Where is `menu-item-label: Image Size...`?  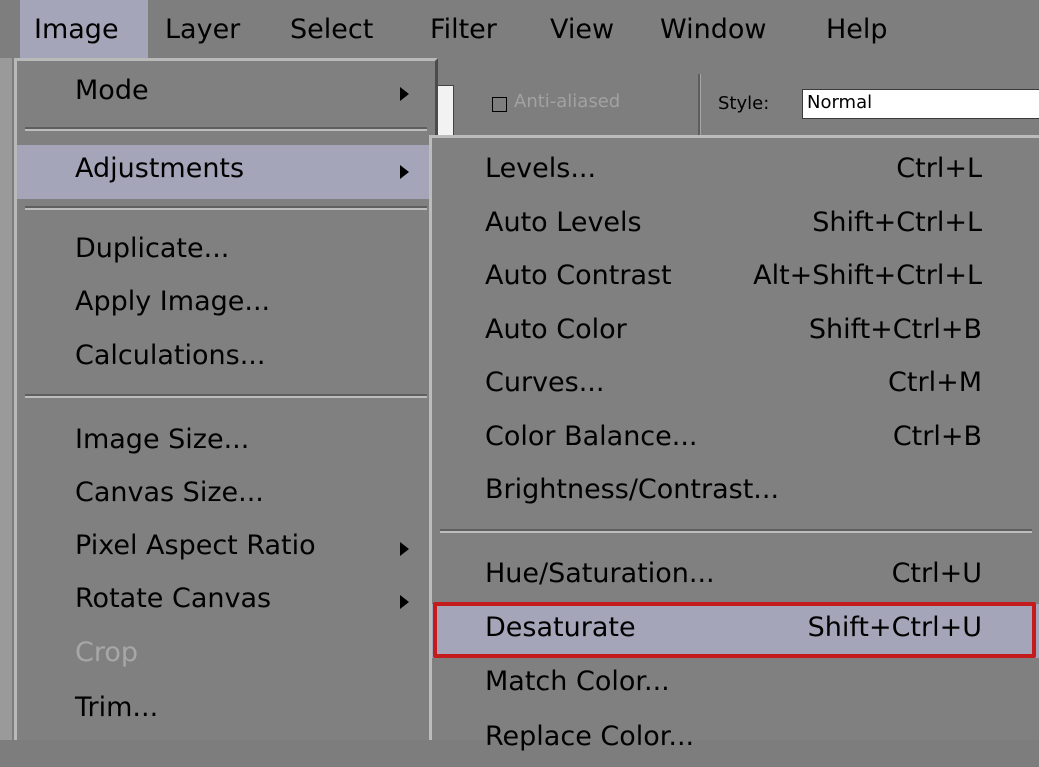
menu-item-label: Image Size... is located at coordinates (162, 439).